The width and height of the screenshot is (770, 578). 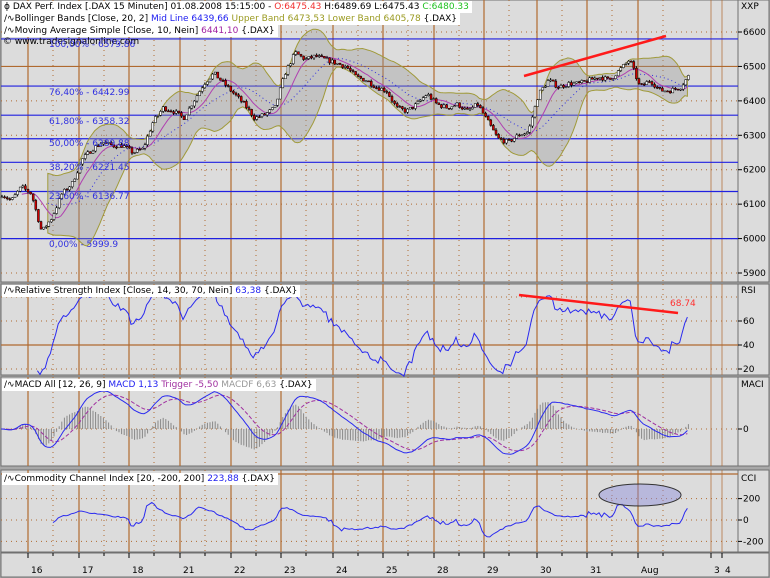 What do you see at coordinates (189, 571) in the screenshot?
I see `time-axis-label: 21` at bounding box center [189, 571].